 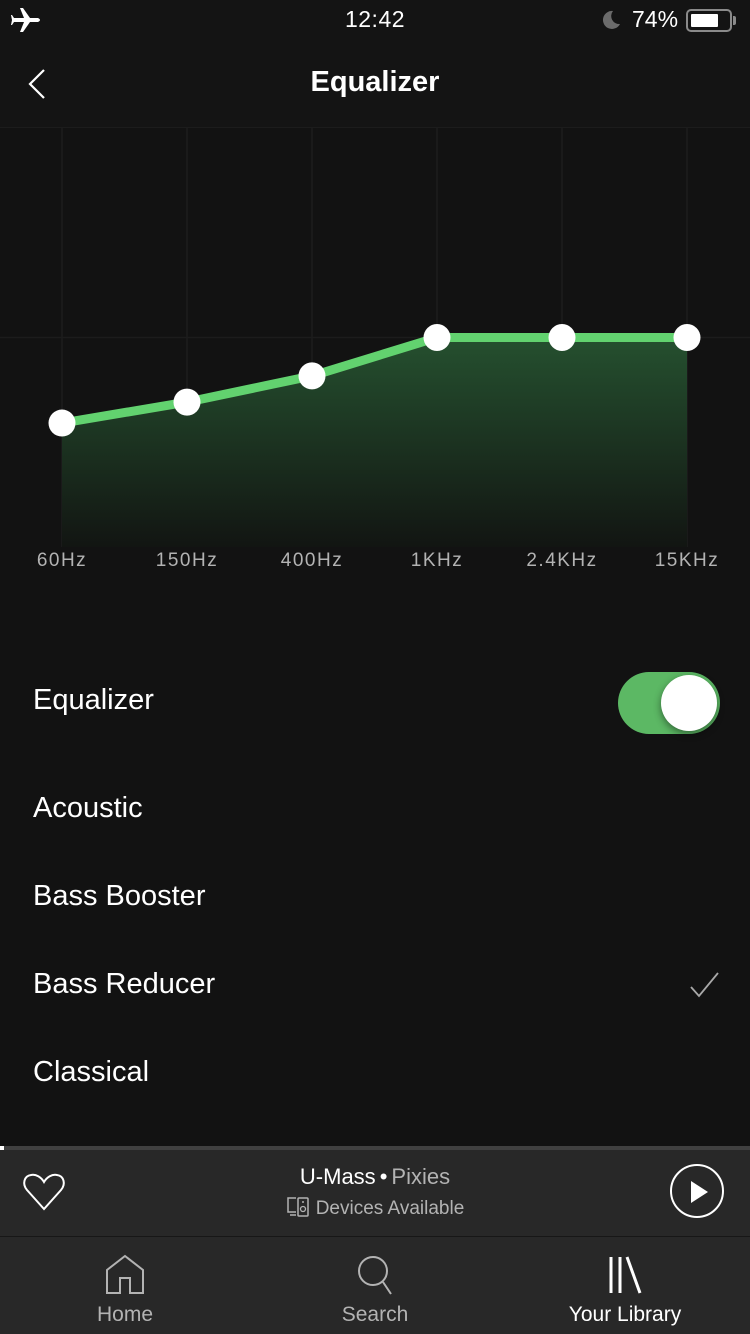 I want to click on preset-acoustic: Acoustic, so click(x=375, y=810).